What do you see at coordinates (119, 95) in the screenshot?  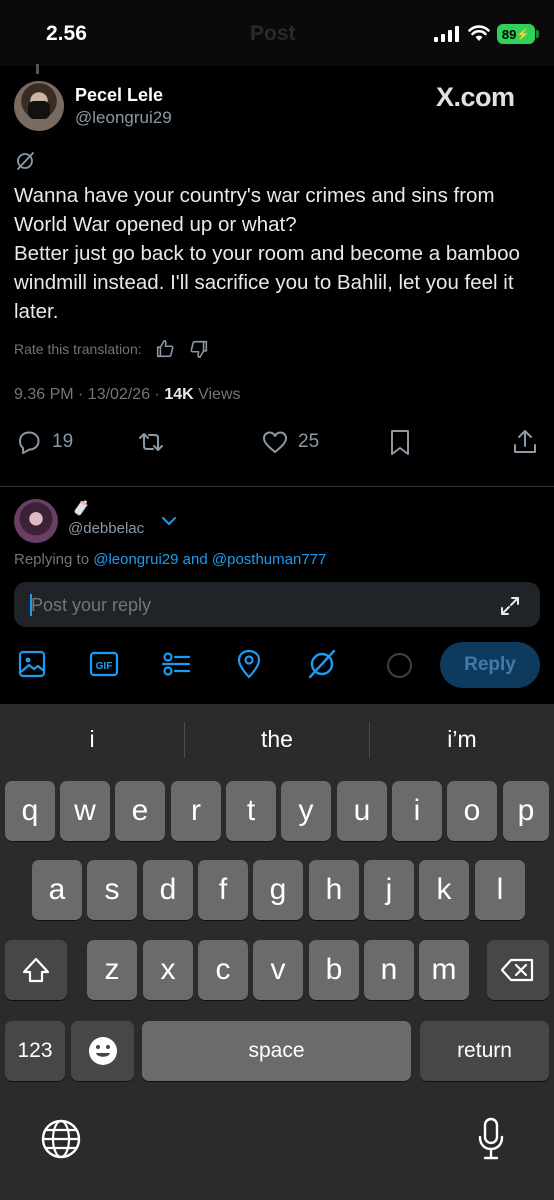 I see `author-name: Pecel Lele` at bounding box center [119, 95].